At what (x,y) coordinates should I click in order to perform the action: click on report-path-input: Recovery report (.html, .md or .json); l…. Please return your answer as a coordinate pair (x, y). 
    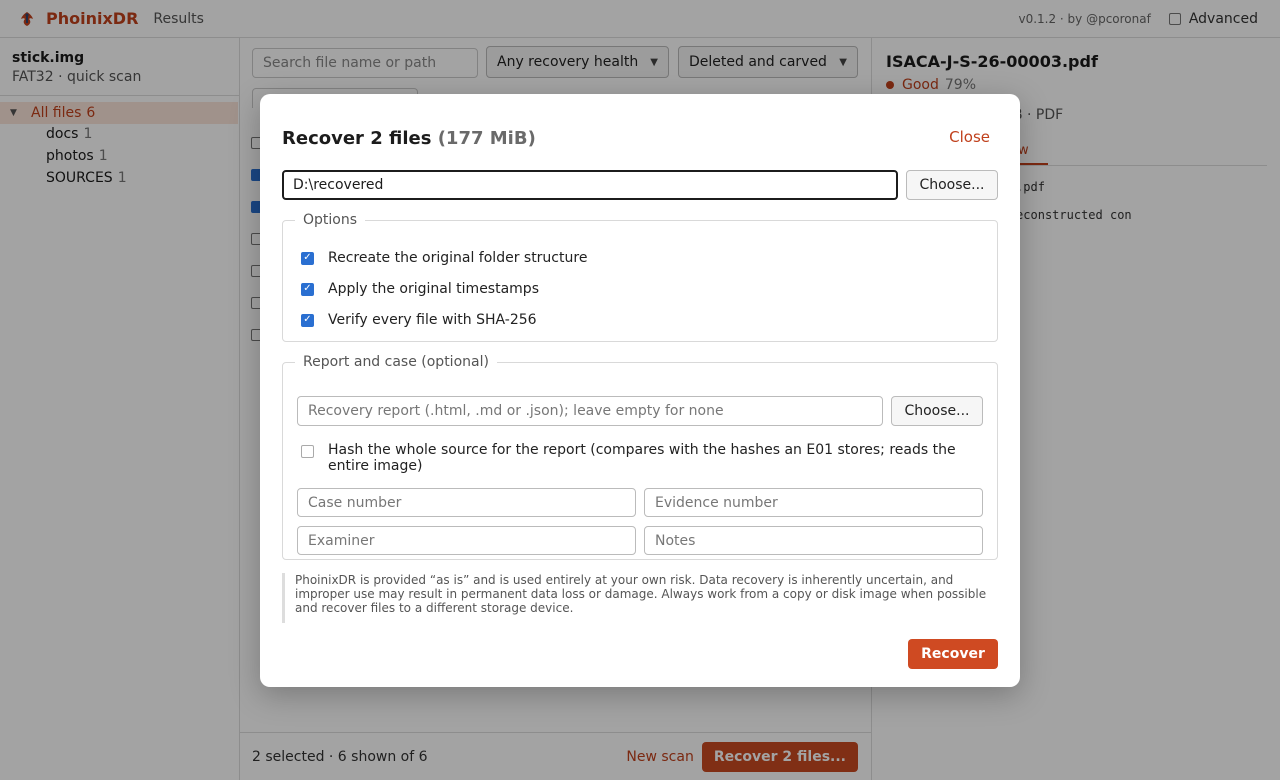
    Looking at the image, I should click on (590, 411).